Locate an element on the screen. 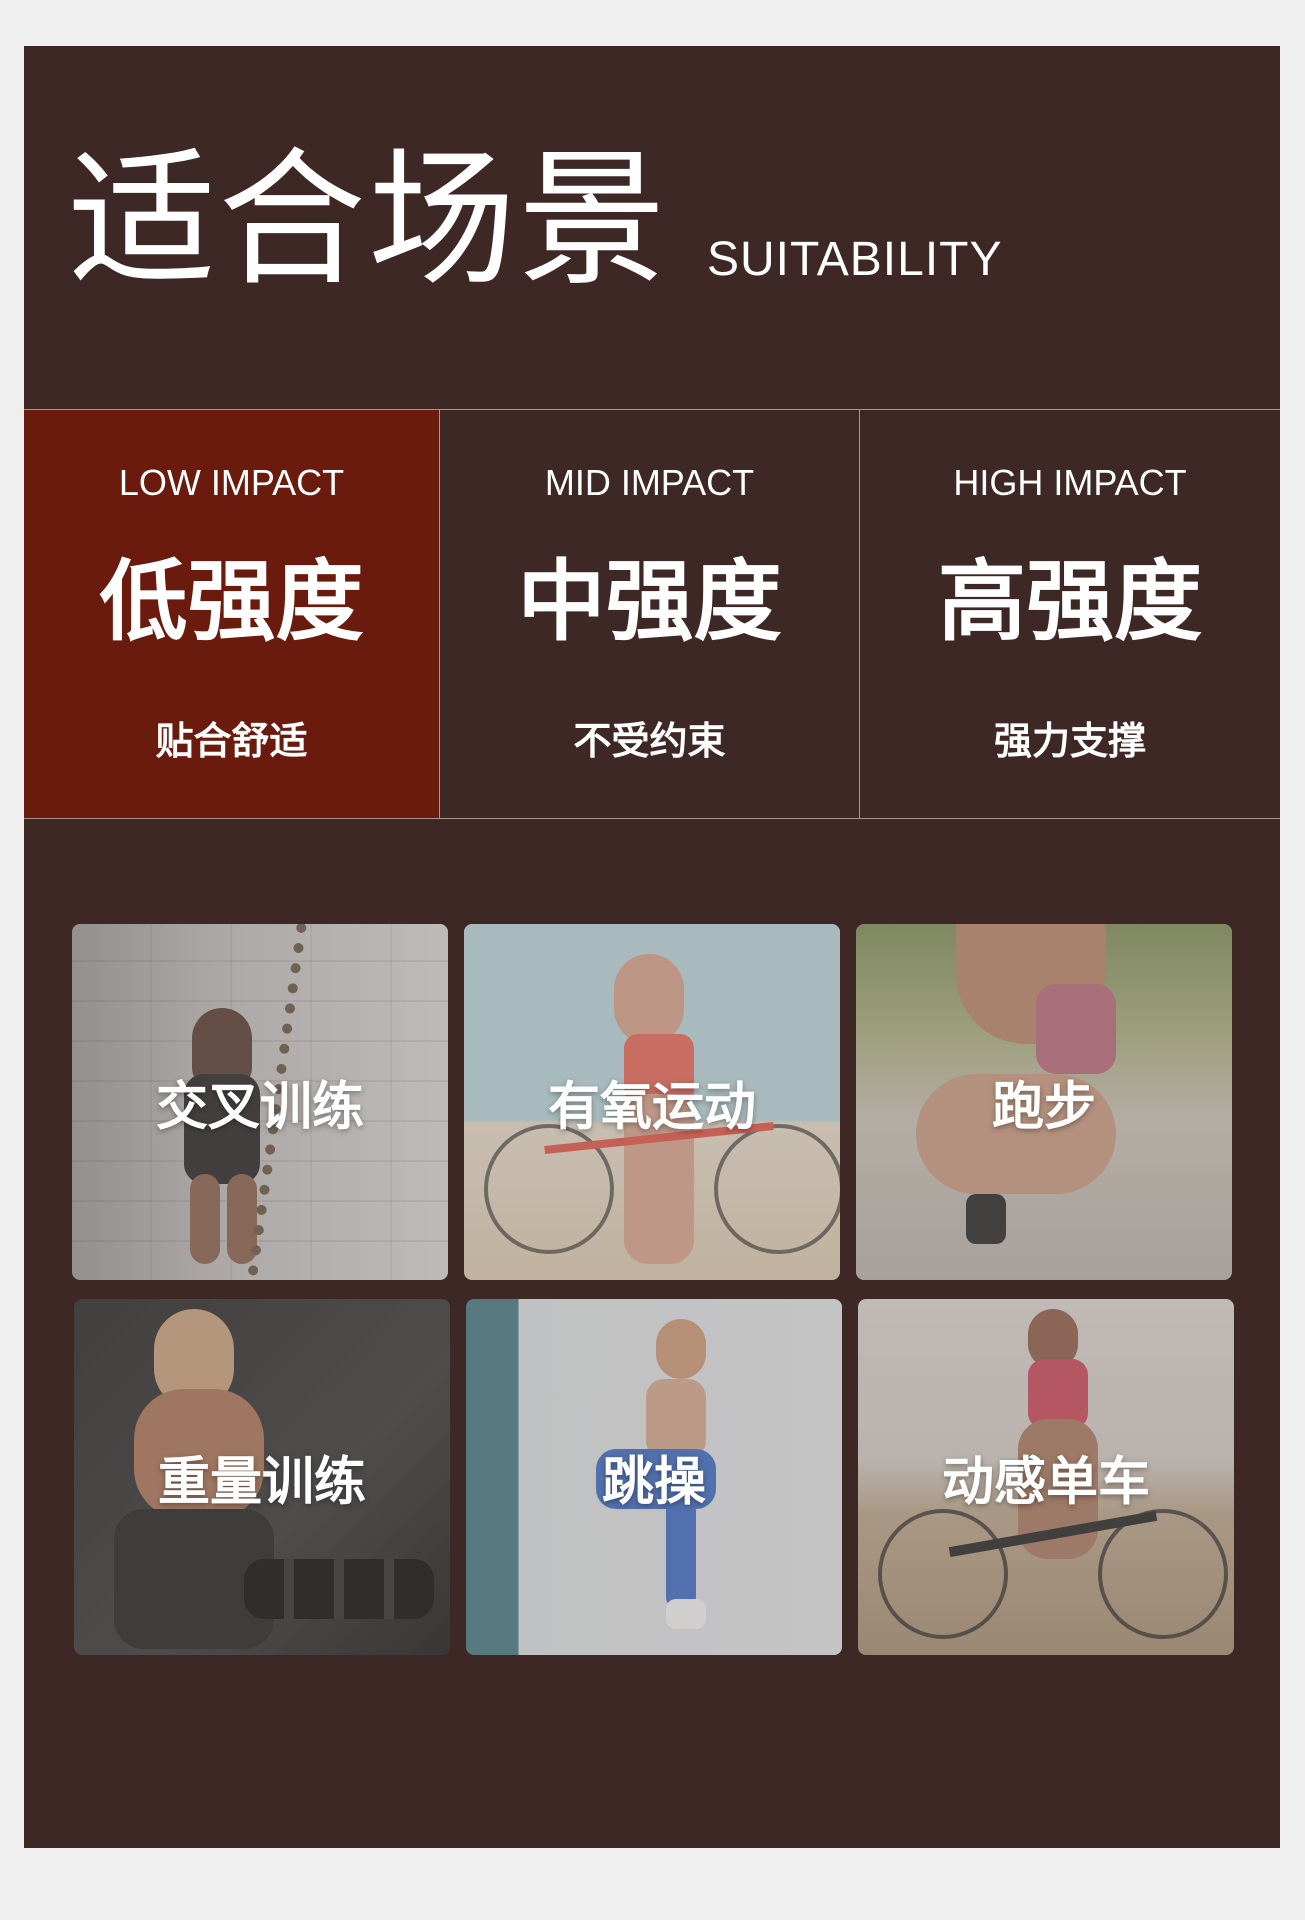  intensity-zh-label: 高强度 is located at coordinates (1069, 601).